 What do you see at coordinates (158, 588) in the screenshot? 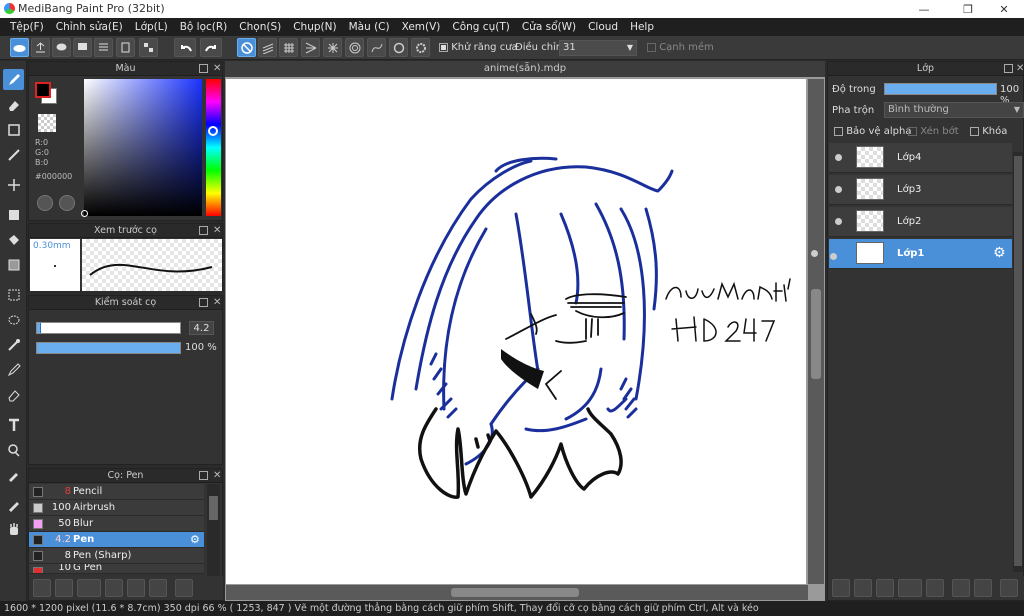
I see `duplicate-icon` at bounding box center [158, 588].